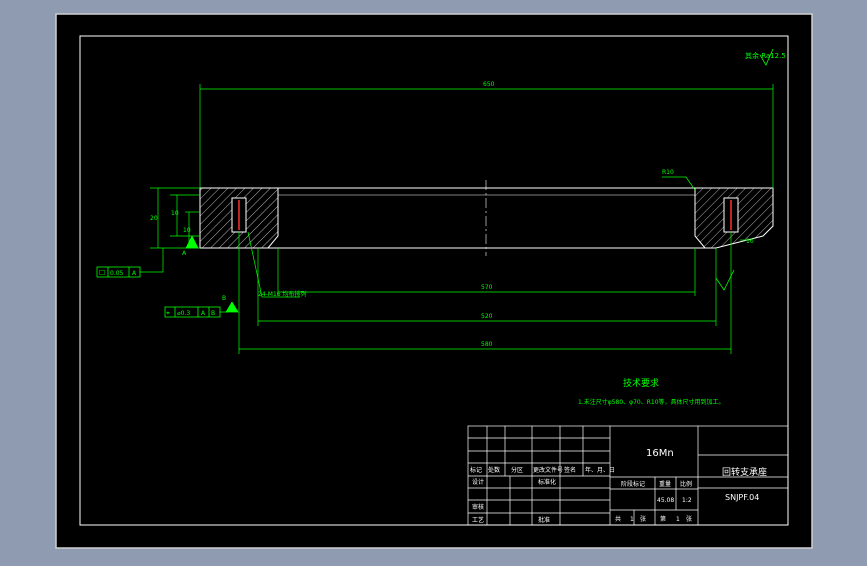 Image resolution: width=867 pixels, height=566 pixels. I want to click on sign-header-5: 年、月、日, so click(600, 470).